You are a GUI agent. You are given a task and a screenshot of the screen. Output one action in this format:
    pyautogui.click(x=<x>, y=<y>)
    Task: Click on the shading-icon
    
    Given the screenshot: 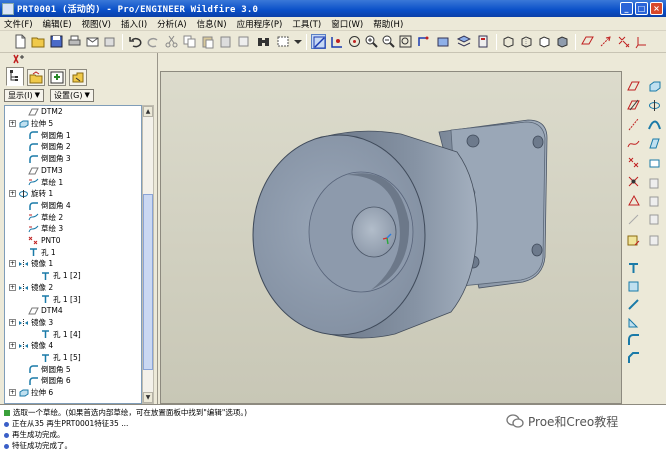 What is the action you would take?
    pyautogui.click(x=562, y=41)
    